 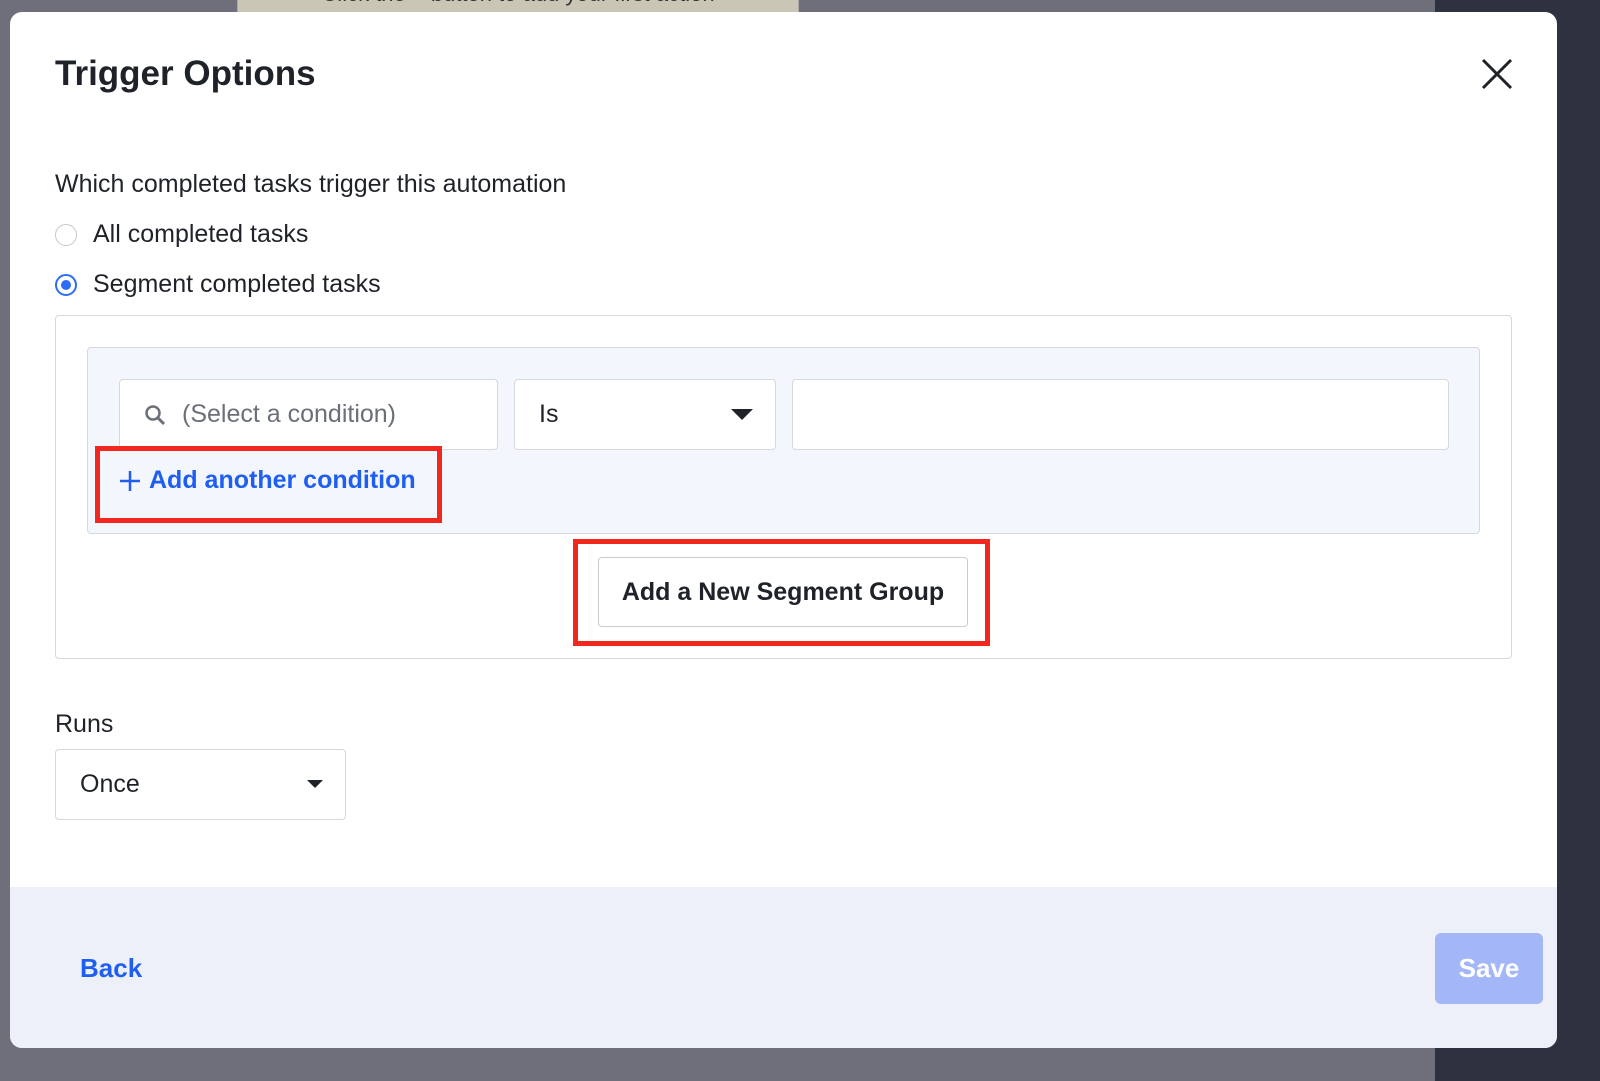 I want to click on back-button: Back, so click(x=111, y=968).